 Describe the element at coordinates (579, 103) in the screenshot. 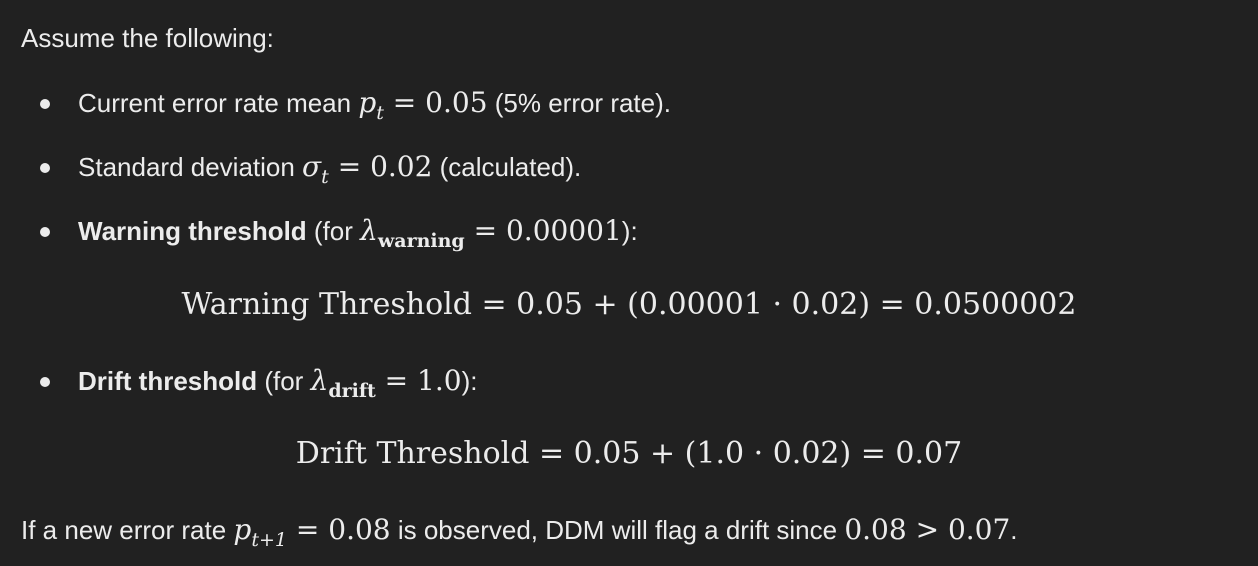

I see `list-item-text-end: (5% error rate).` at that location.